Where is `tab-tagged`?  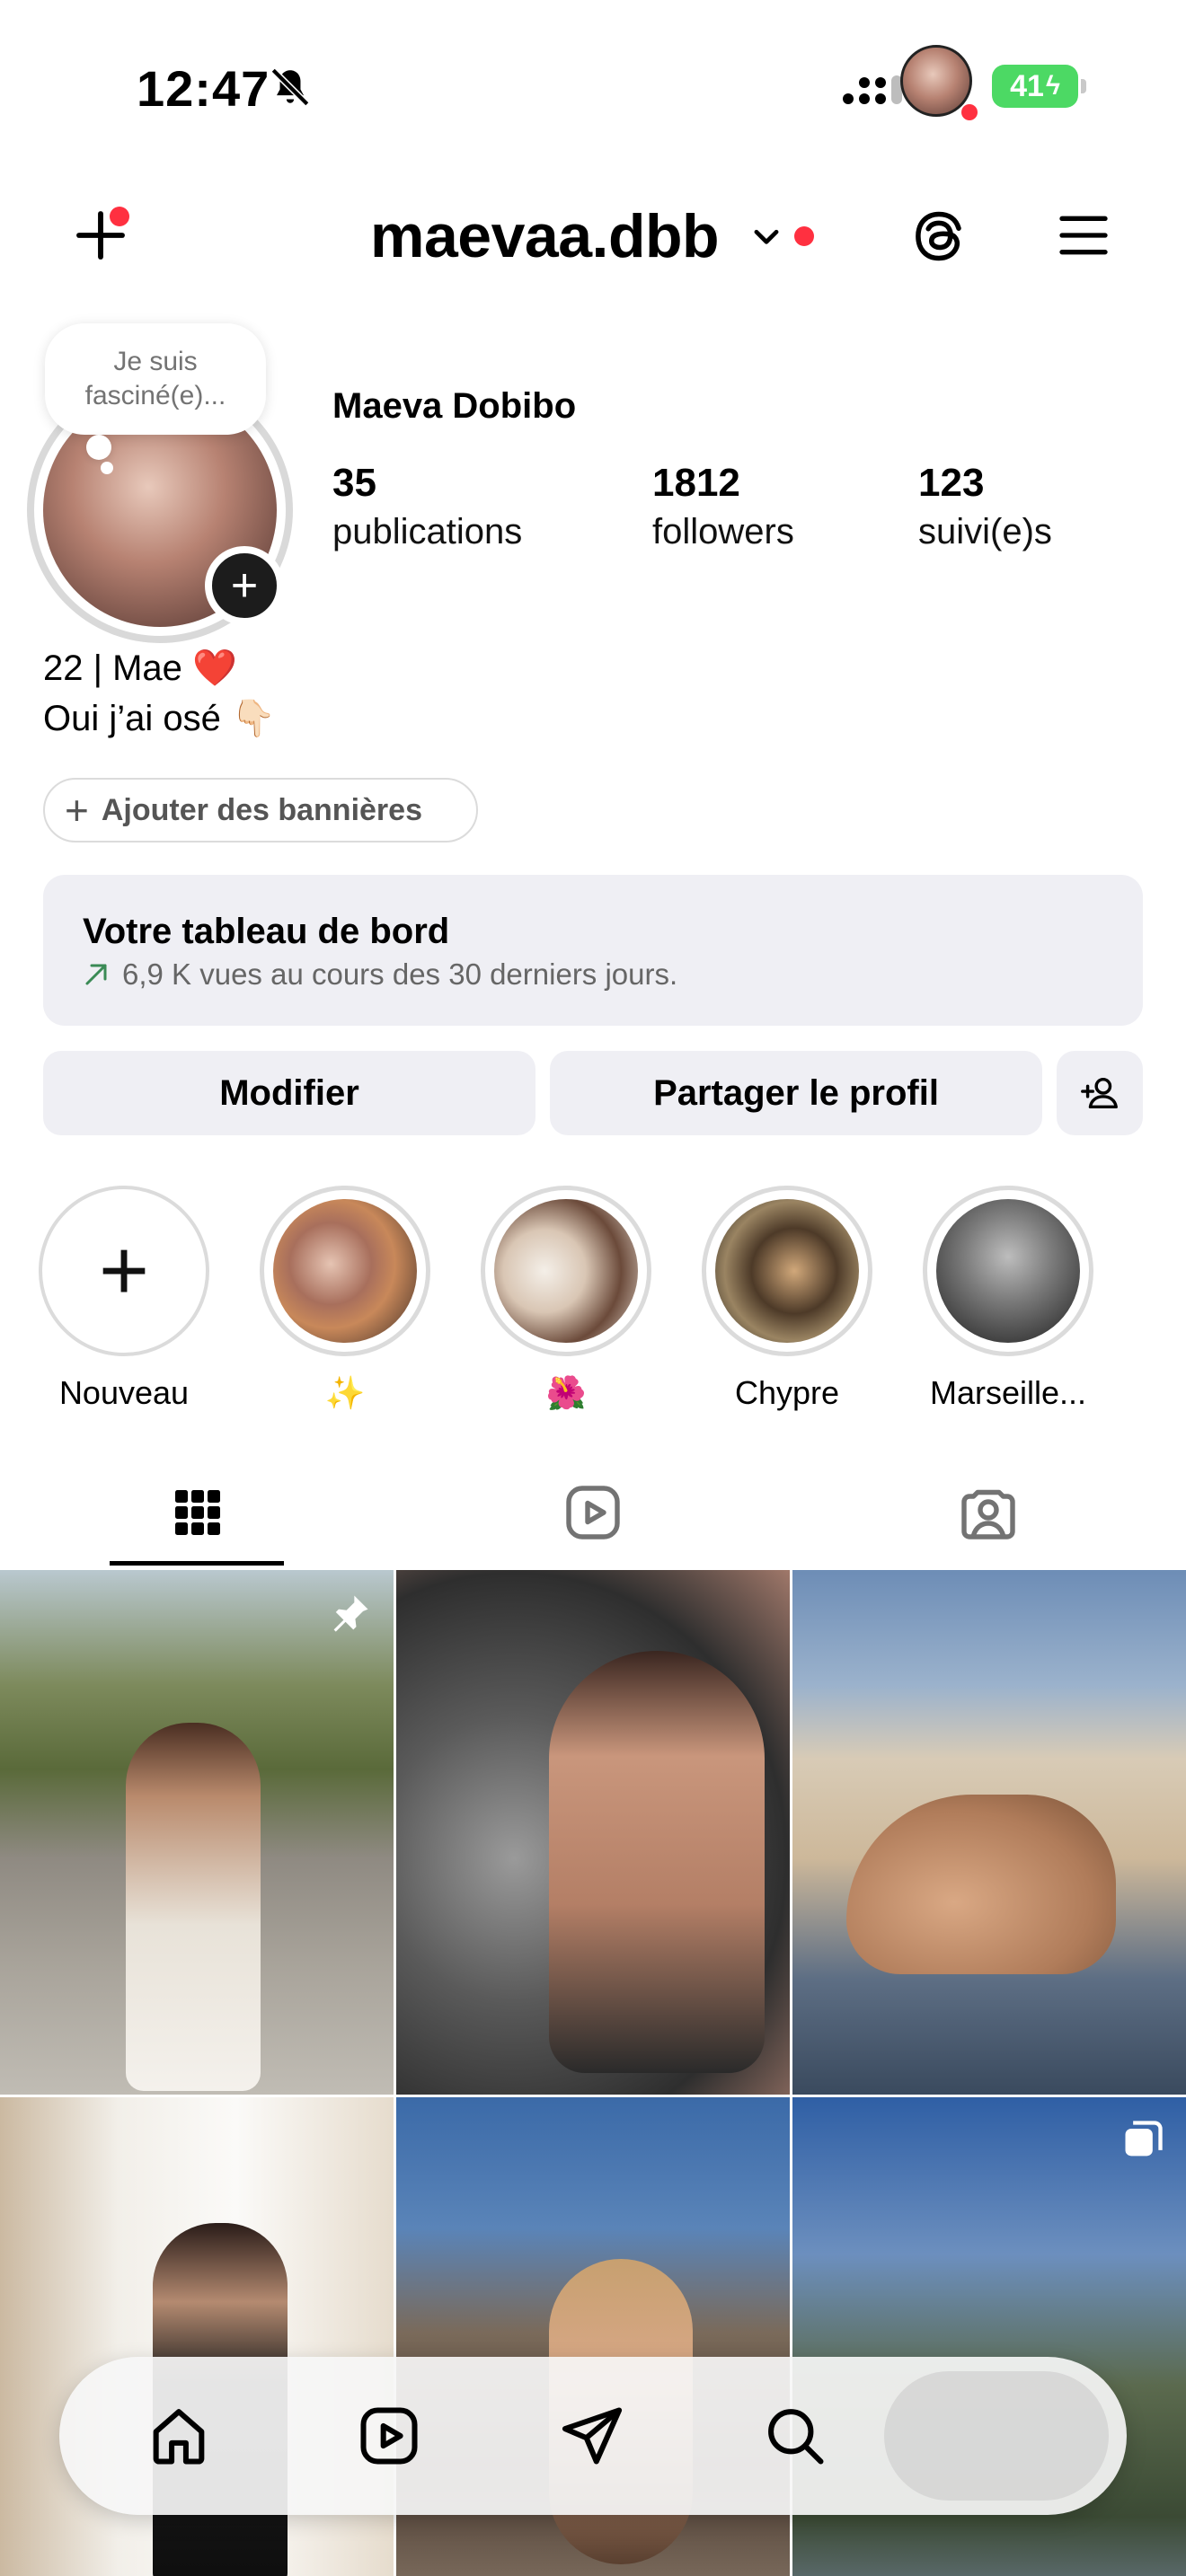
tab-tagged is located at coordinates (988, 1512).